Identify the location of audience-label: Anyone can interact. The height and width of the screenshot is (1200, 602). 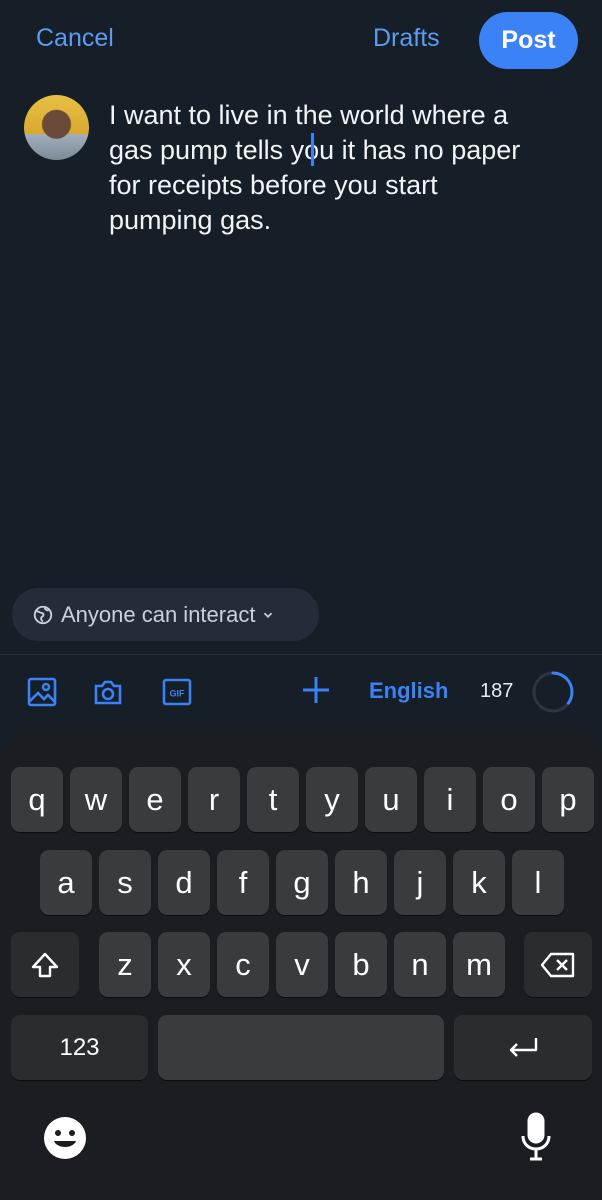
(158, 614).